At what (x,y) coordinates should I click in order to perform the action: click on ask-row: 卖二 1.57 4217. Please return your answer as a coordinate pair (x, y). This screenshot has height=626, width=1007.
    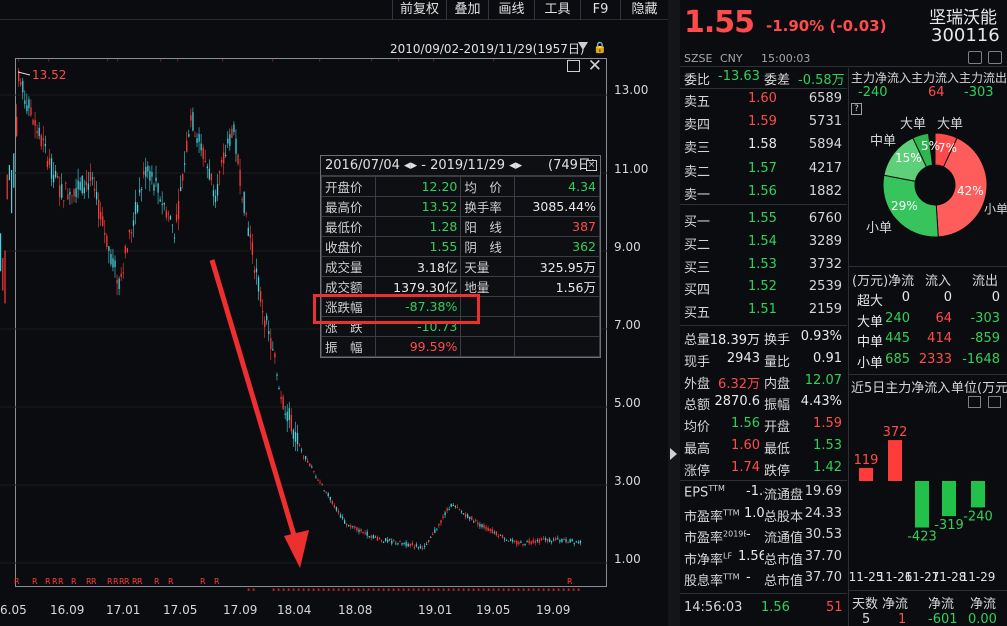
    Looking at the image, I should click on (764, 172).